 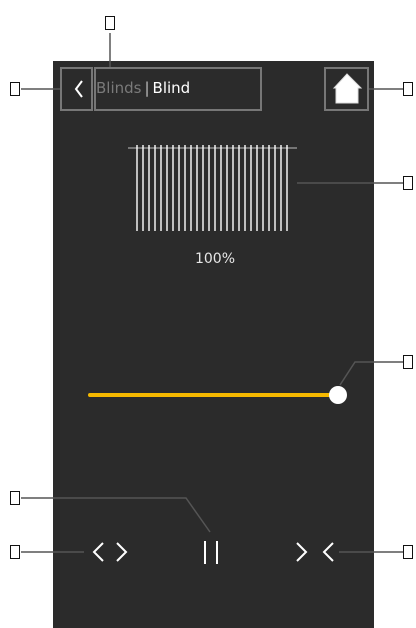 What do you see at coordinates (338, 395) in the screenshot?
I see `slider-thumb` at bounding box center [338, 395].